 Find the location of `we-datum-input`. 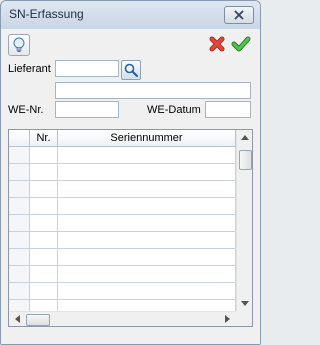

we-datum-input is located at coordinates (228, 109).